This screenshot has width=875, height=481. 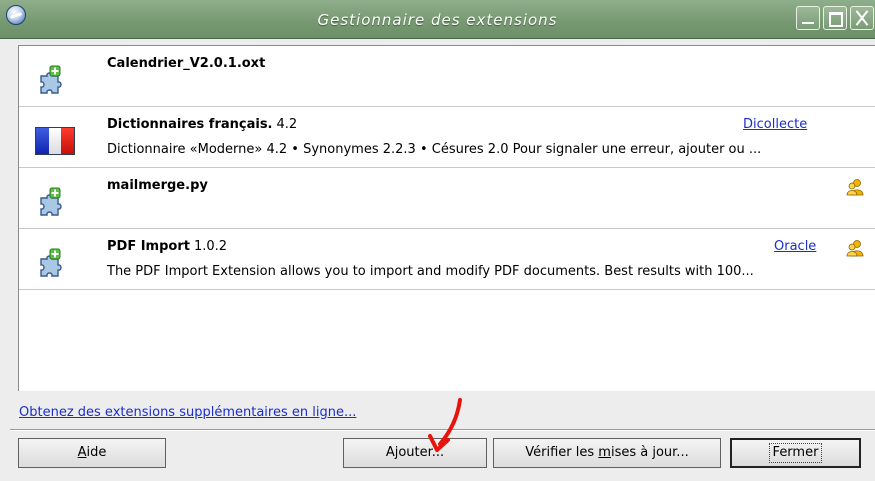 What do you see at coordinates (202, 124) in the screenshot?
I see `extension-name: Dictionnaires français. 4.2` at bounding box center [202, 124].